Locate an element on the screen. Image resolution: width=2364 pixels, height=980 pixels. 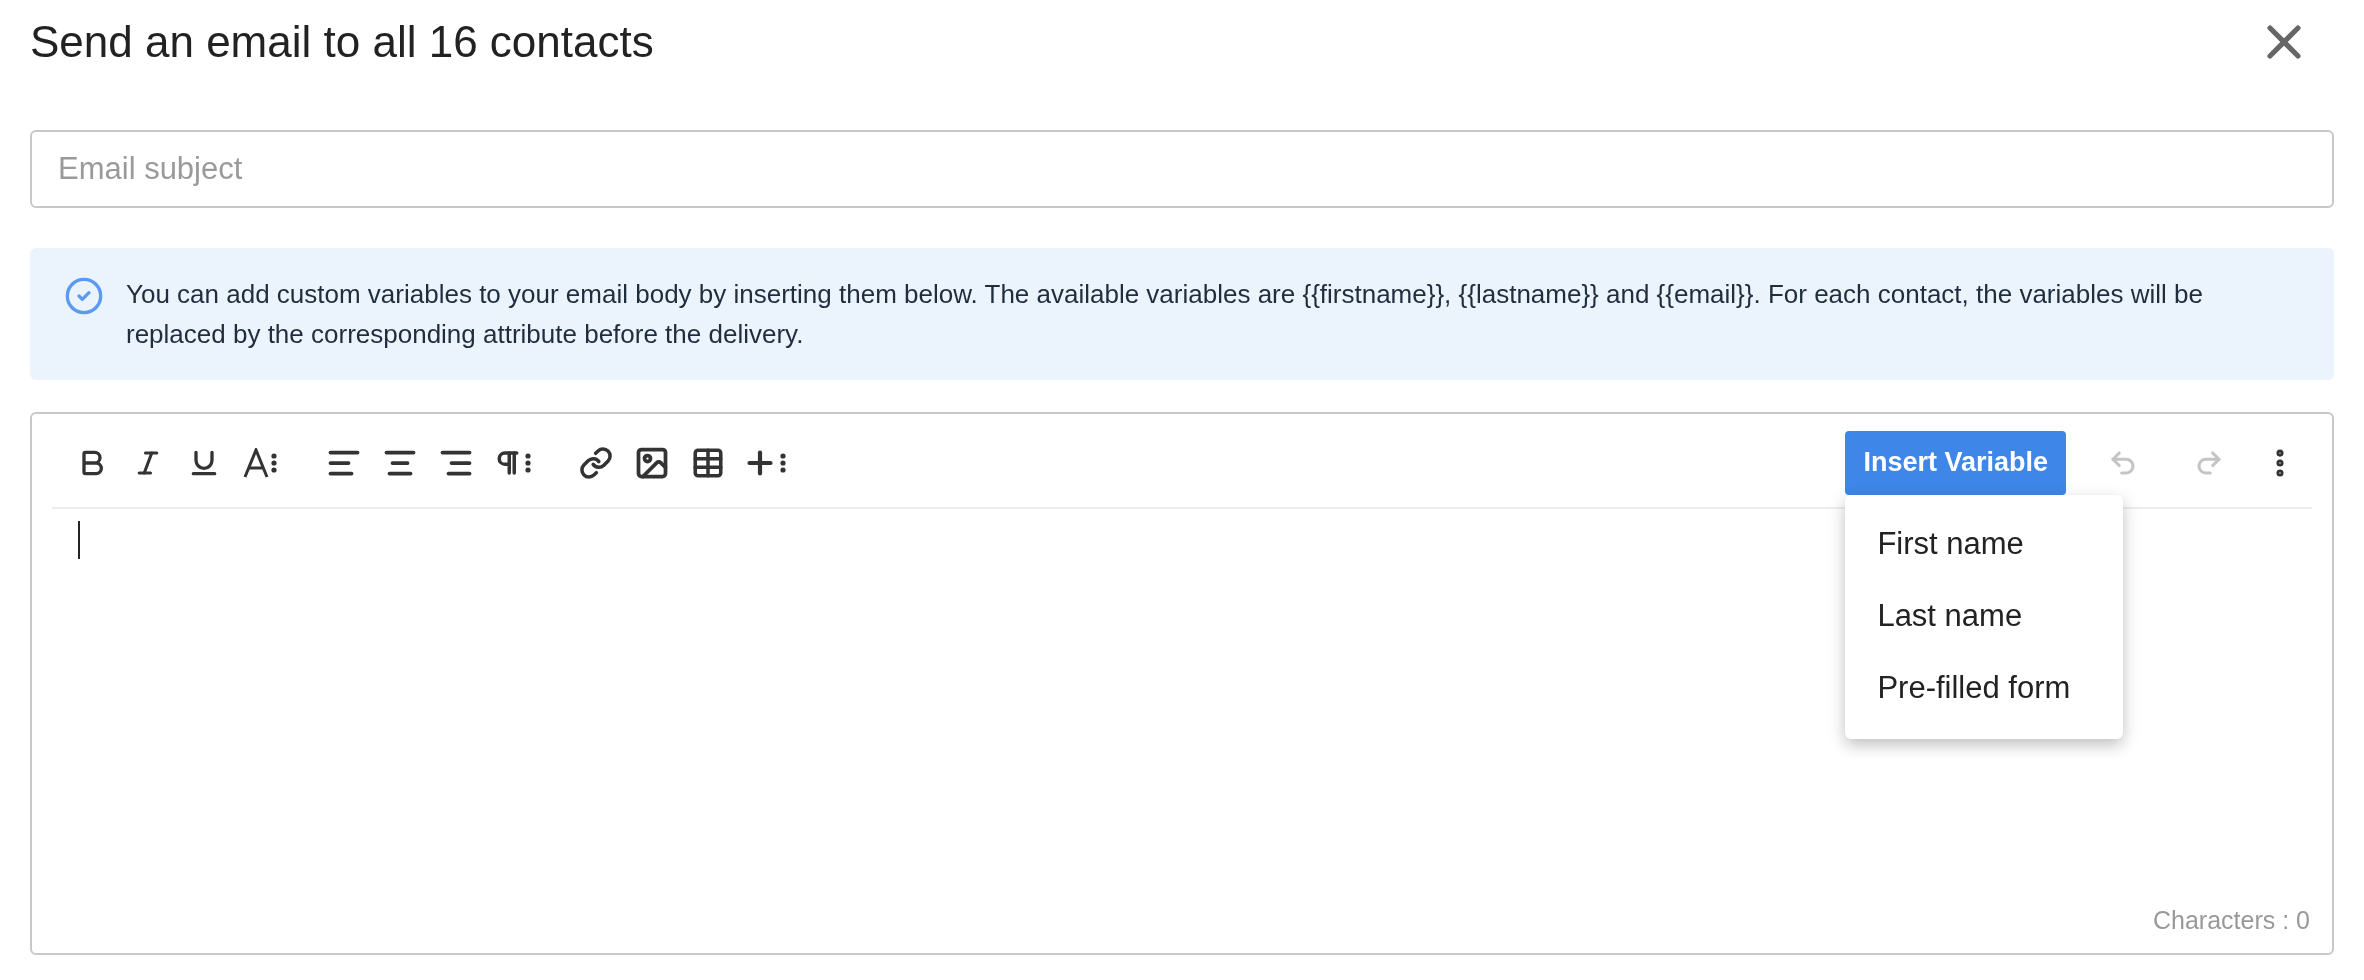
check-circle-icon is located at coordinates (84, 296).